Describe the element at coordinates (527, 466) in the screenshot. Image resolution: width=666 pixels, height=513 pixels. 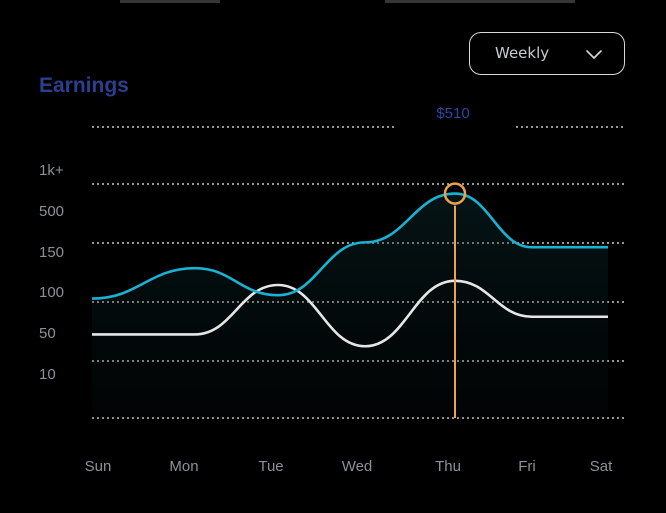
I see `x-tick-label: Fri` at that location.